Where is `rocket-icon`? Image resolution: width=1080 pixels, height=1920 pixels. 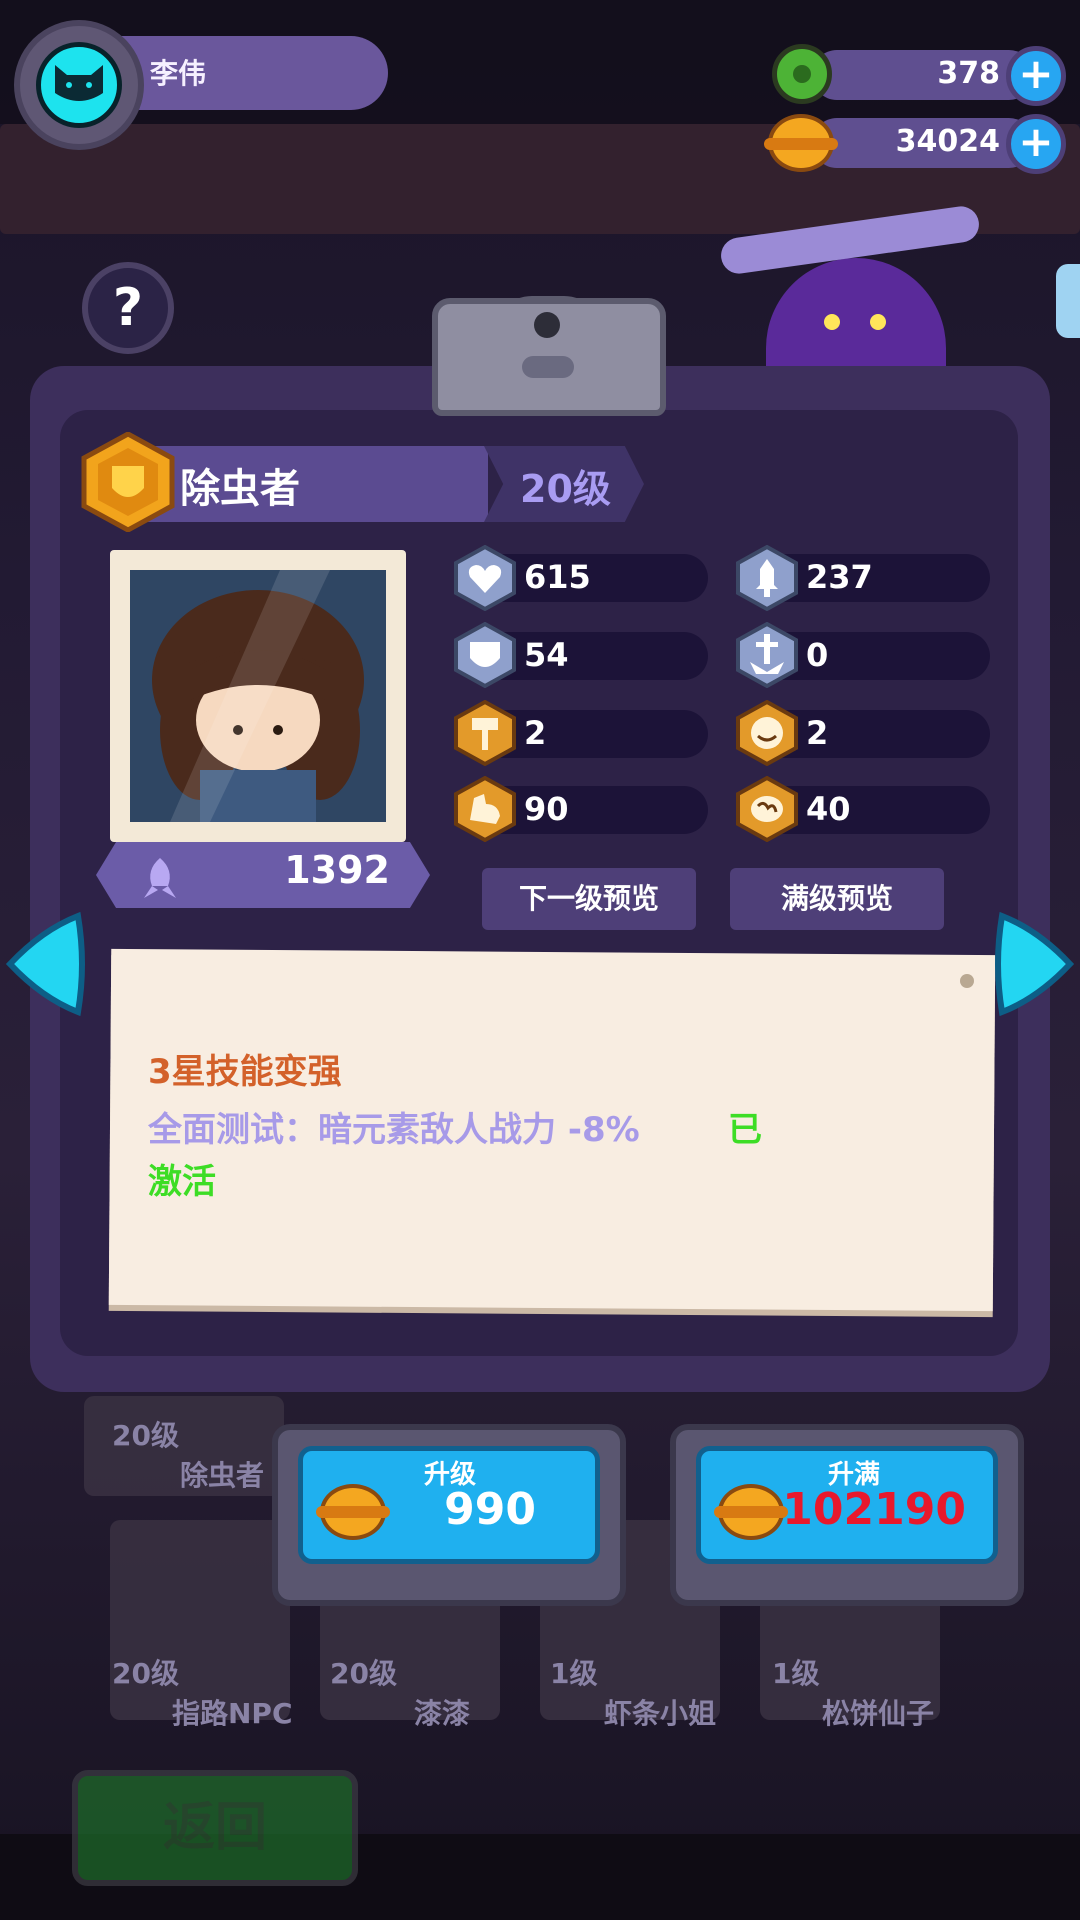 rocket-icon is located at coordinates (160, 880).